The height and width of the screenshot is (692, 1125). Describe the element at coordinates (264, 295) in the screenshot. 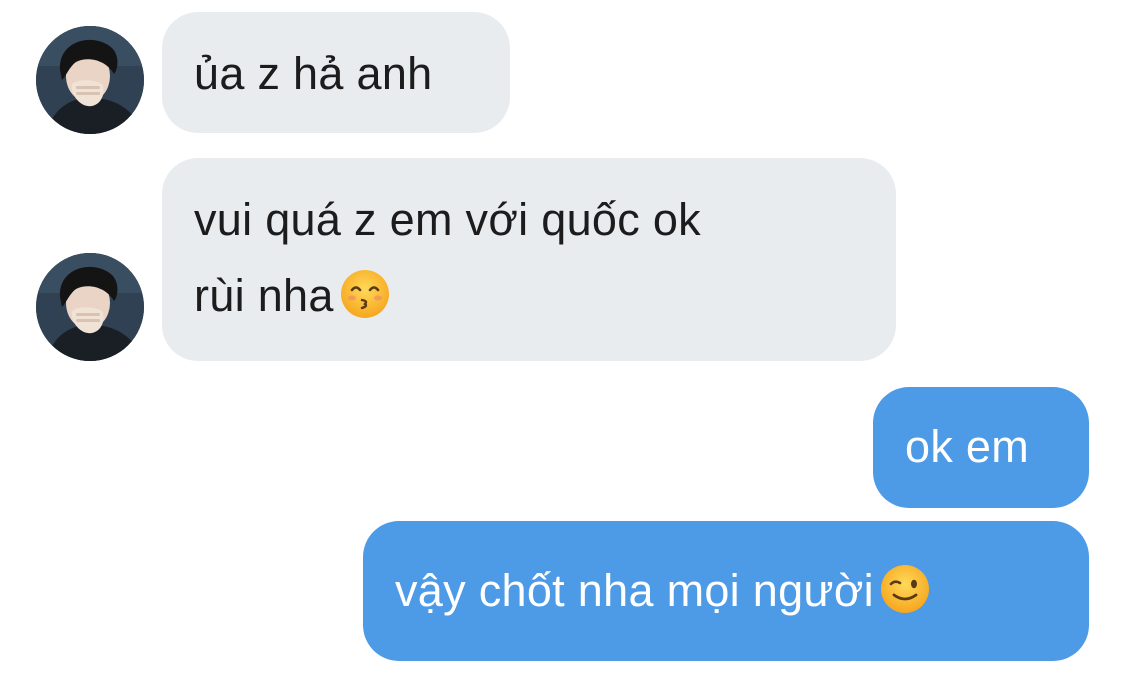

I see `message-text: rùi nha` at that location.